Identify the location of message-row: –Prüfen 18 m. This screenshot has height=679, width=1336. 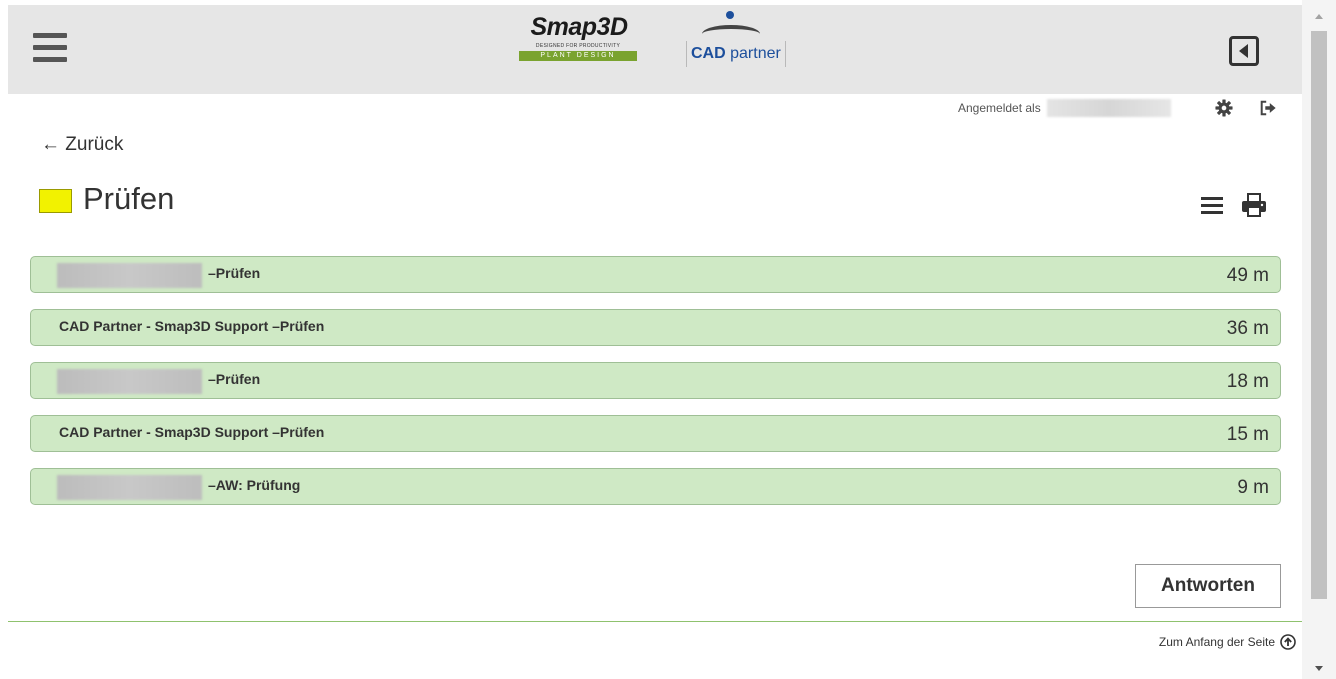
(655, 380).